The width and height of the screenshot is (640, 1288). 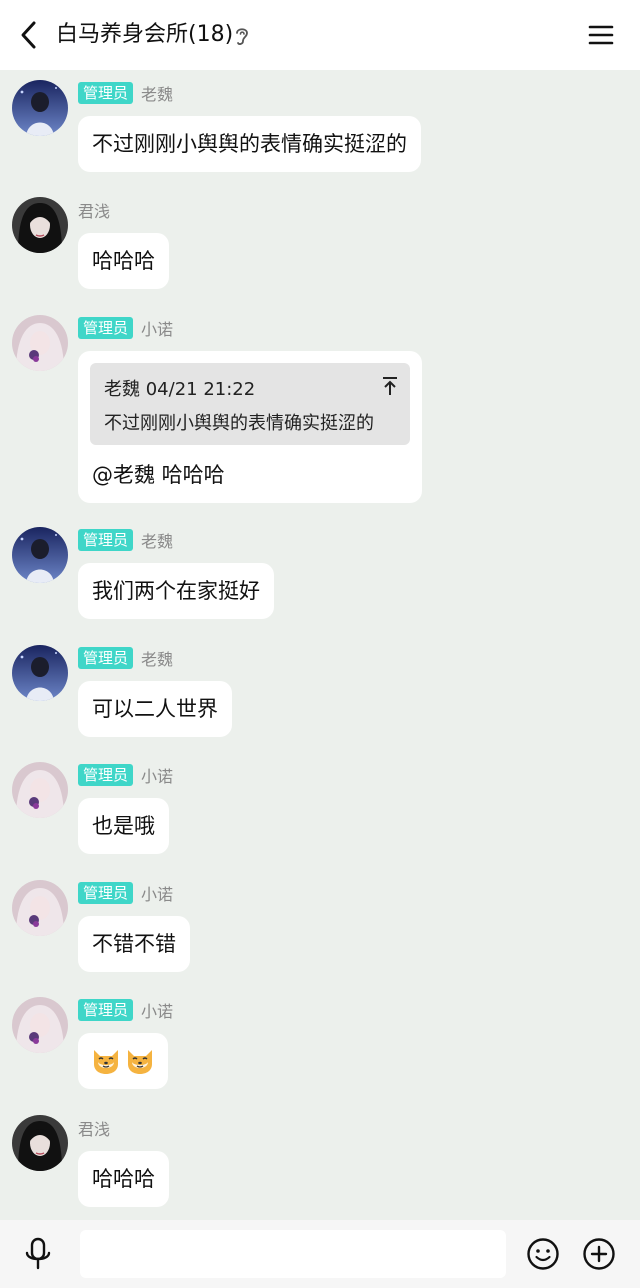 What do you see at coordinates (239, 423) in the screenshot?
I see `quoted-text: 不过刚刚小舆舆的表情确实挺涩的` at bounding box center [239, 423].